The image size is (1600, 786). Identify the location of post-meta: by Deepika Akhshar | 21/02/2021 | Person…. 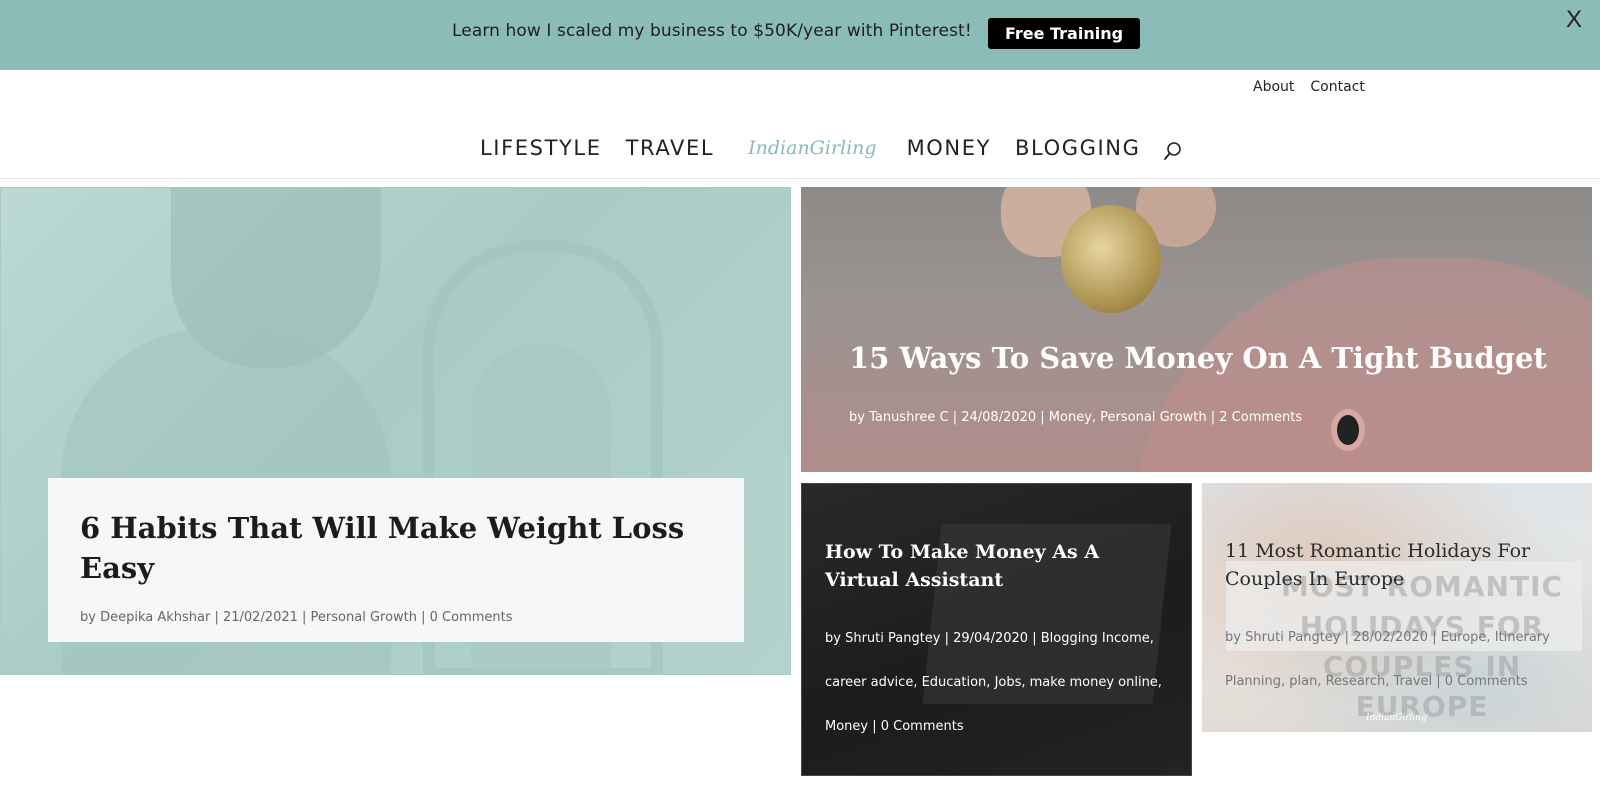
(296, 617).